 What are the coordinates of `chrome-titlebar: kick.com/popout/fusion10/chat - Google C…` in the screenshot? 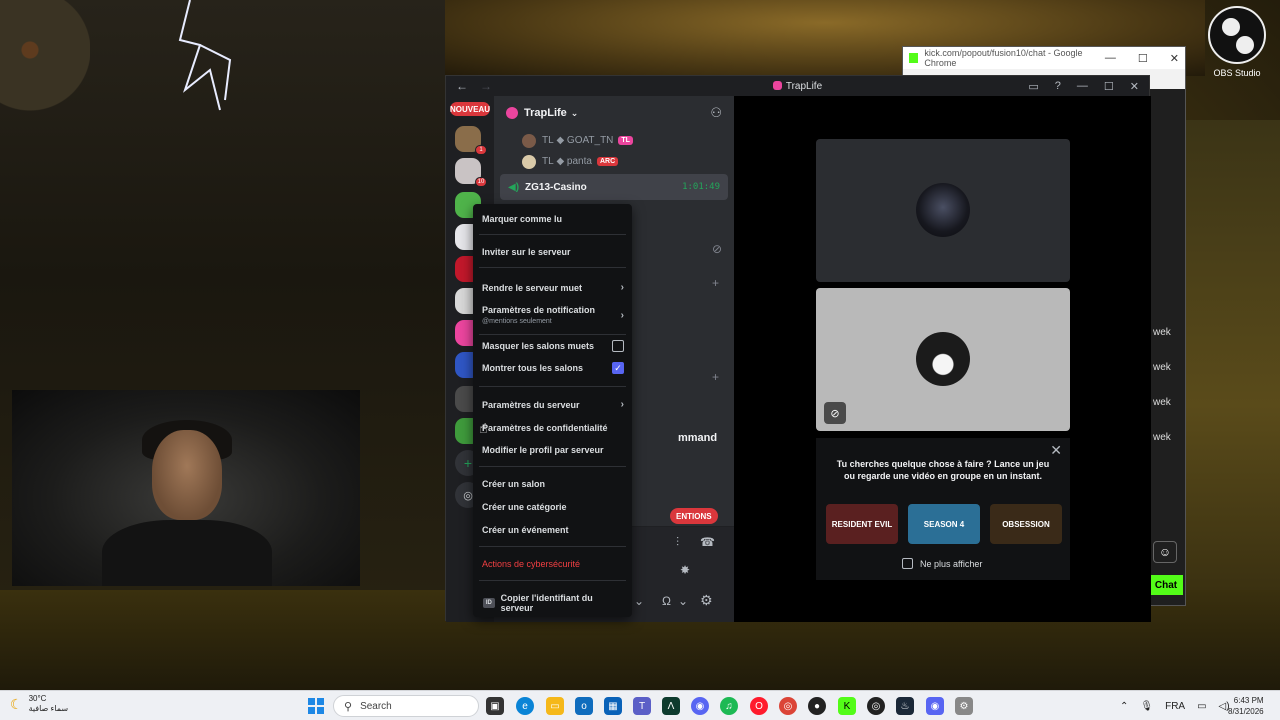 It's located at (1044, 58).